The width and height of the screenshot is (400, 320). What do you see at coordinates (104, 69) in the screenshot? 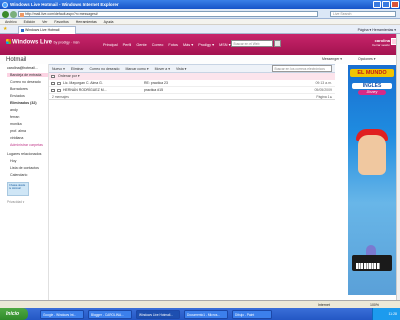
I see `junk-button: Correo no deseado` at bounding box center [104, 69].